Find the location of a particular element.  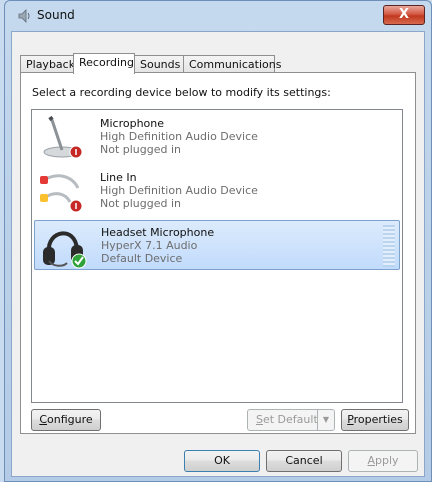

window-title: Sound is located at coordinates (56, 15).